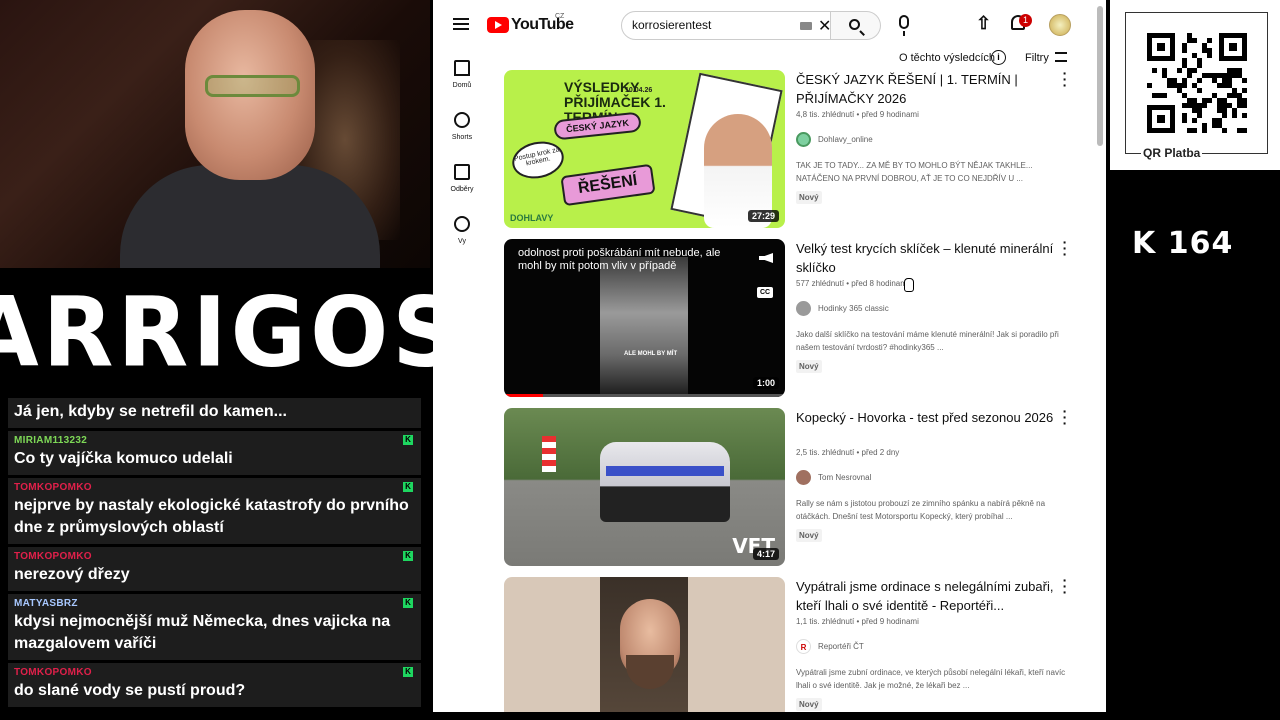 This screenshot has height=720, width=1280. Describe the element at coordinates (72, 574) in the screenshot. I see `chat-text: nerezový dřezy` at that location.